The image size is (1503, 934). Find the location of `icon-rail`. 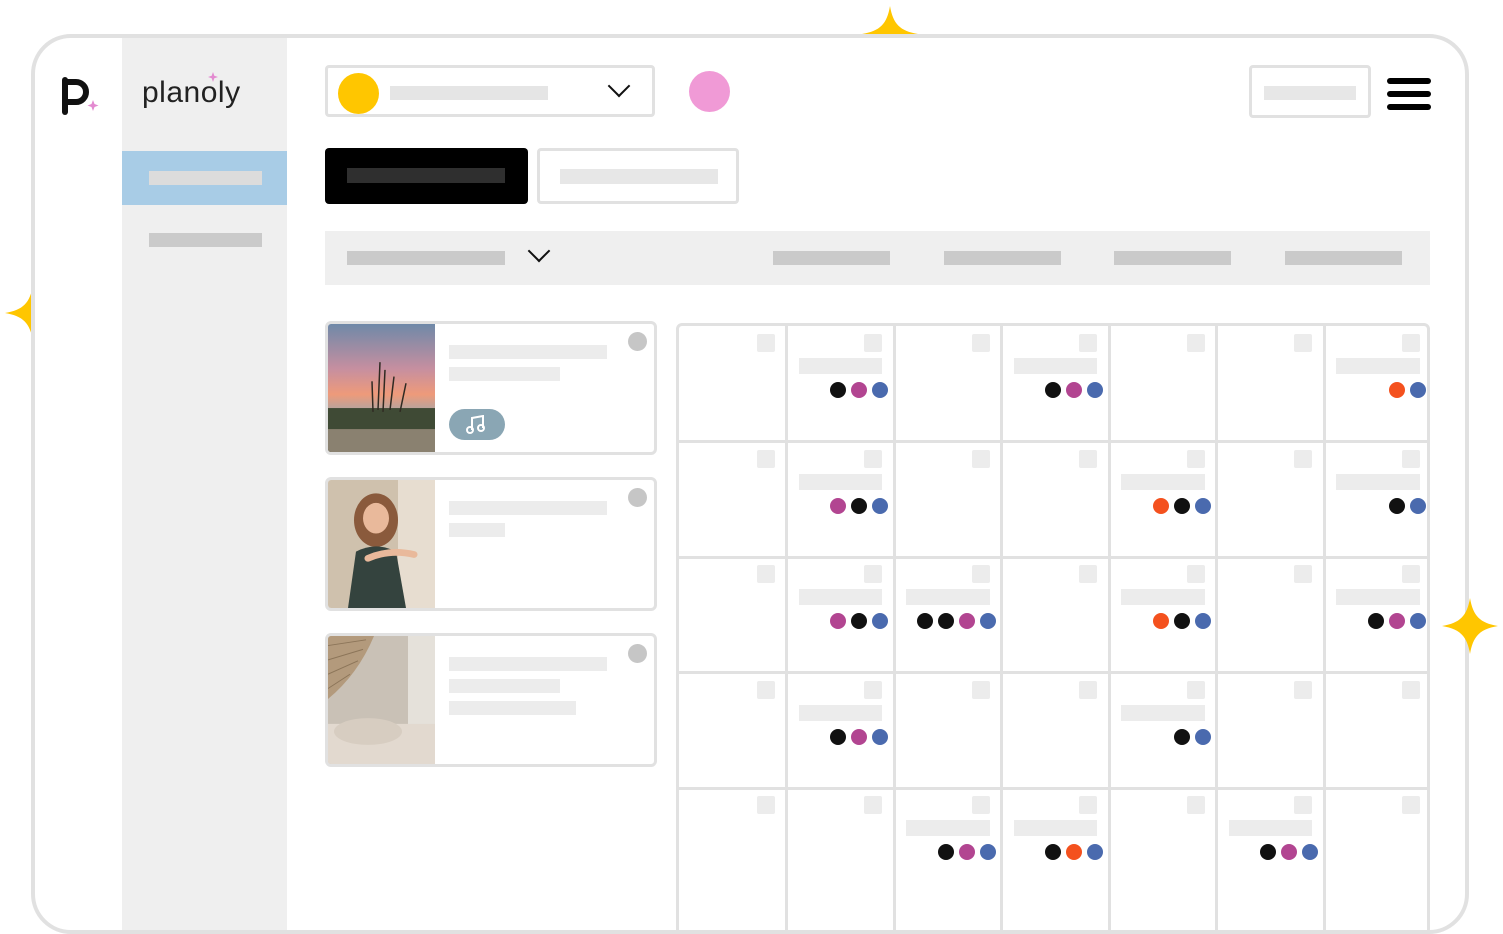

icon-rail is located at coordinates (79, 484).